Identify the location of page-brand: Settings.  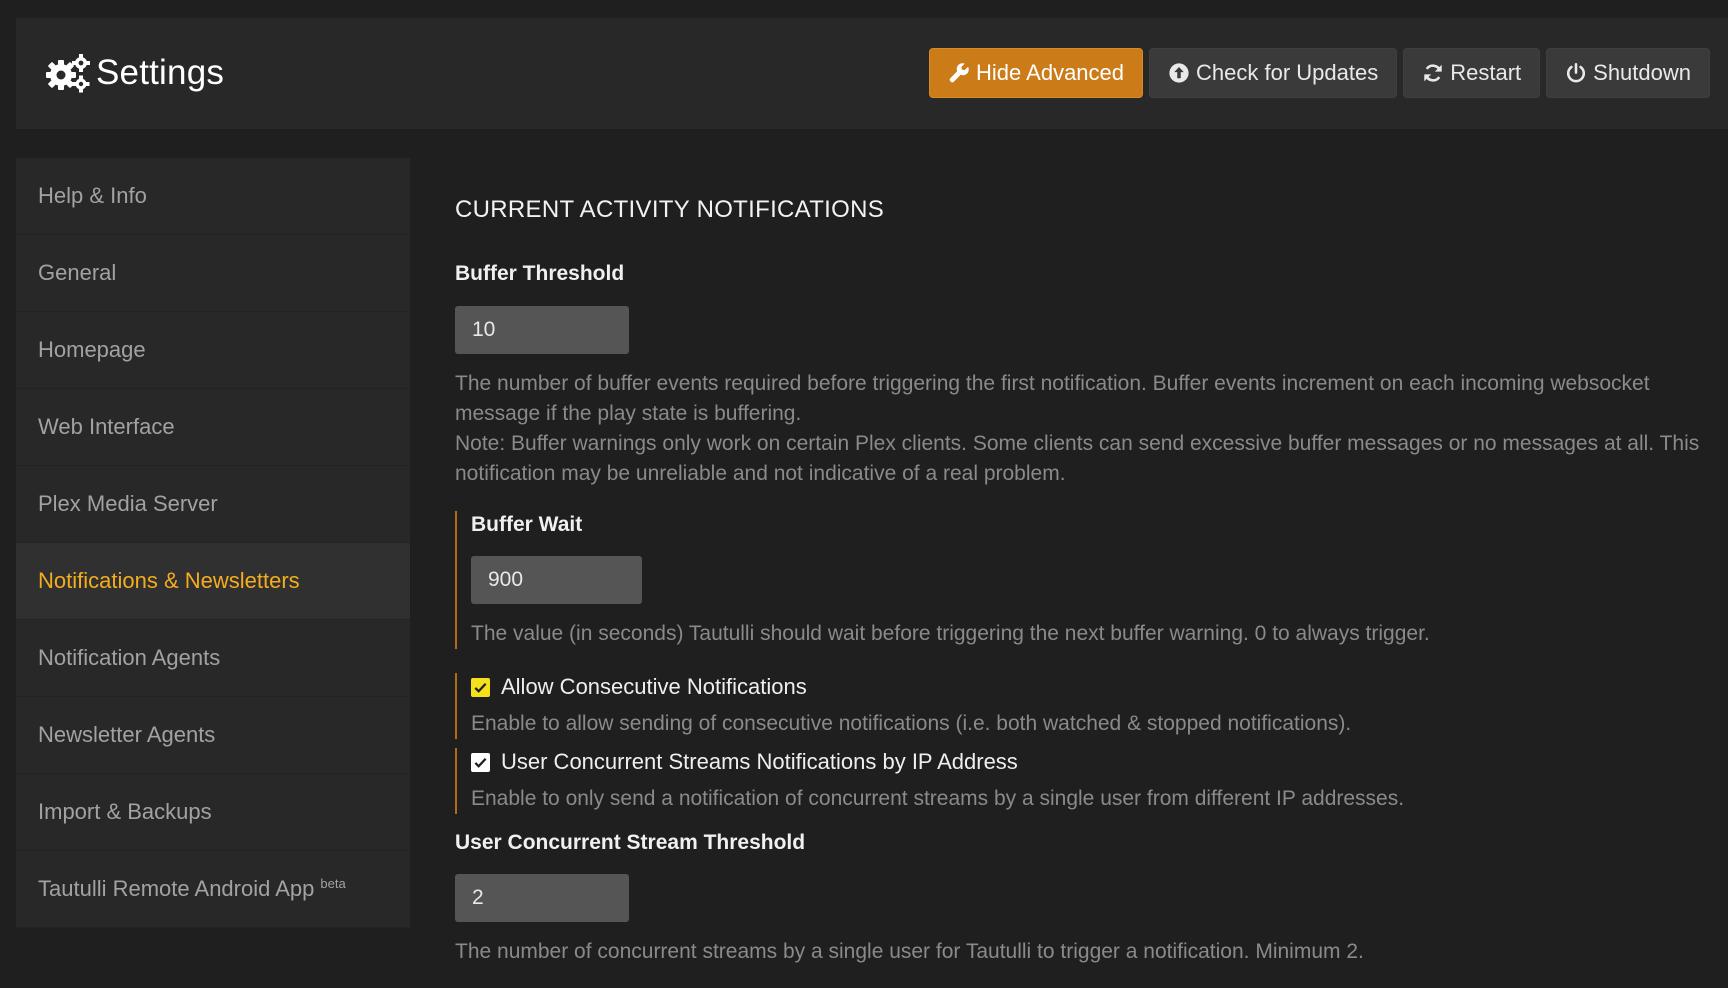
(134, 73).